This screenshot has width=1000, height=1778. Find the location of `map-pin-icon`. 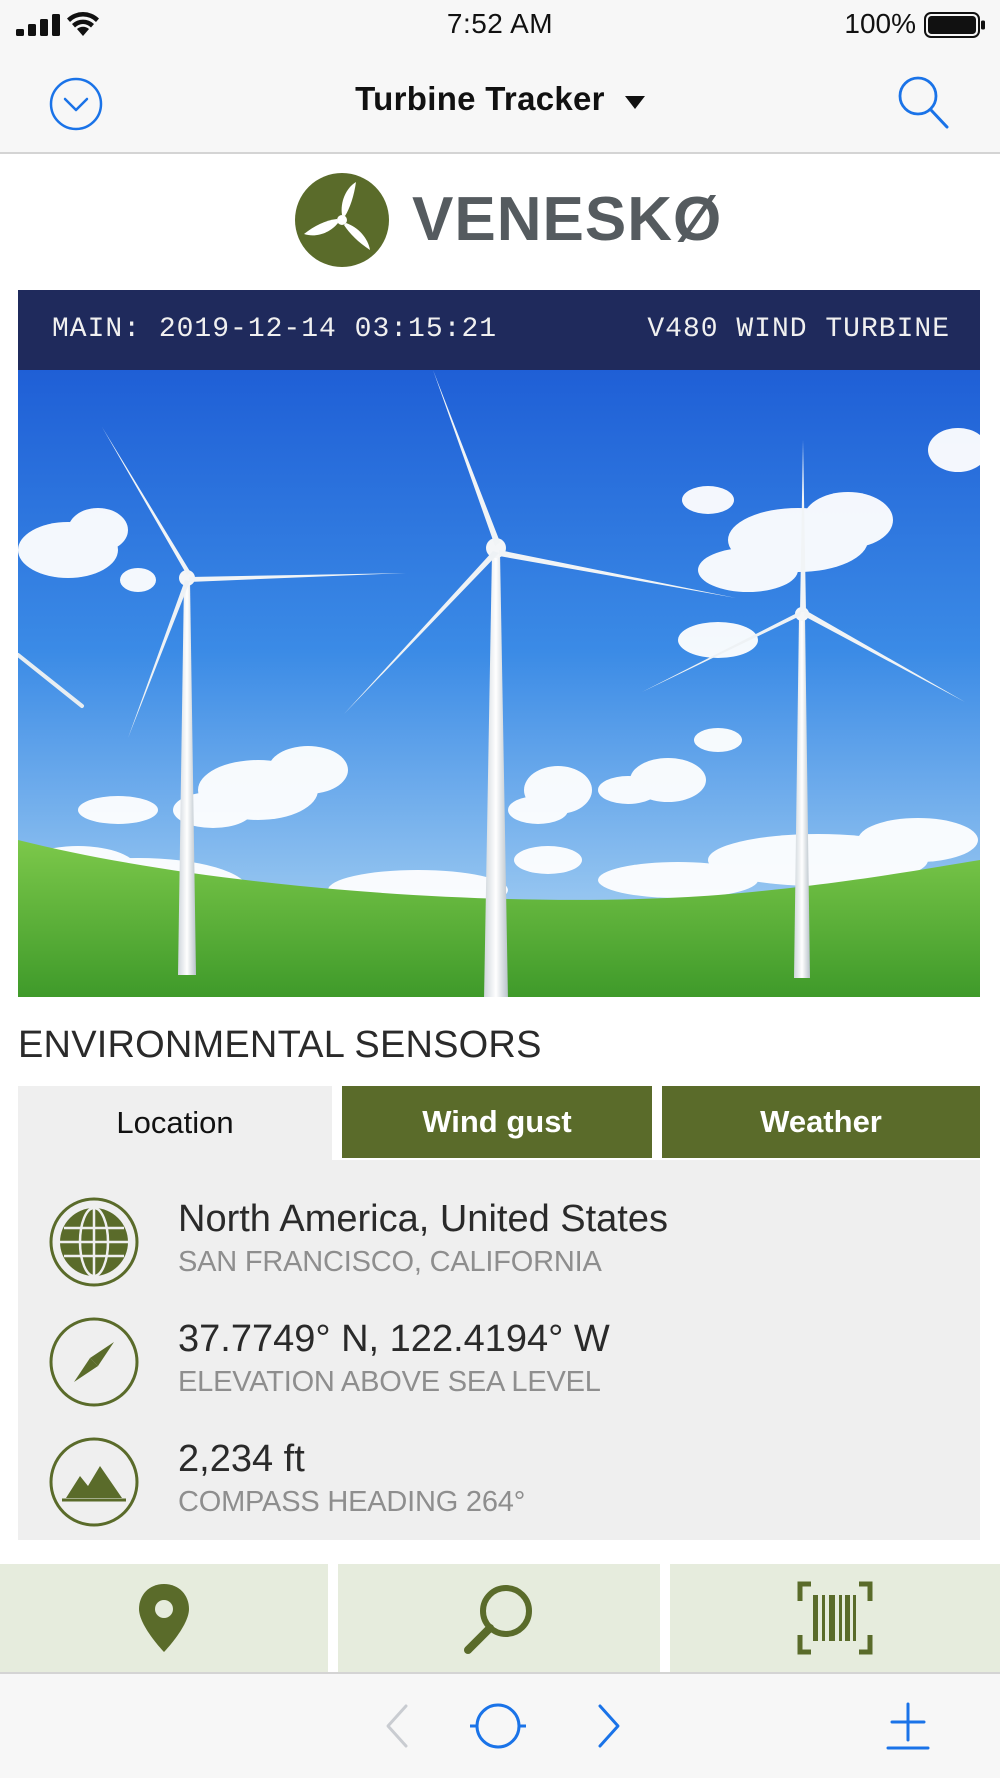

map-pin-icon is located at coordinates (164, 1618).